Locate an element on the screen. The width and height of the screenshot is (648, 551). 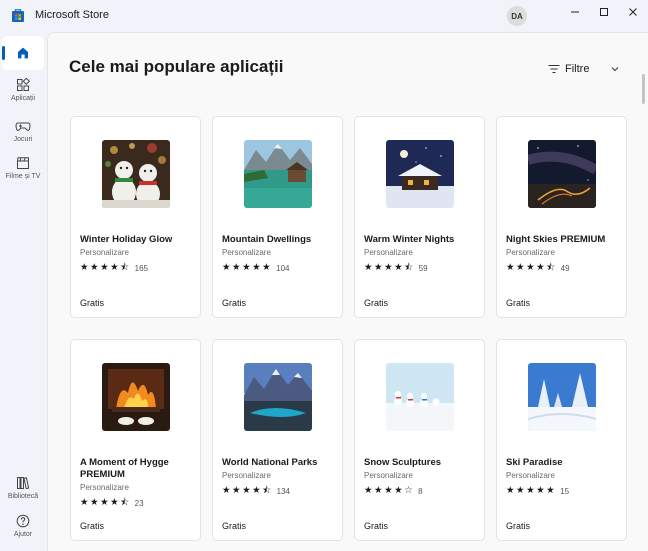
sidebar-item-label: Filme și TV is located at coordinates (23, 176).